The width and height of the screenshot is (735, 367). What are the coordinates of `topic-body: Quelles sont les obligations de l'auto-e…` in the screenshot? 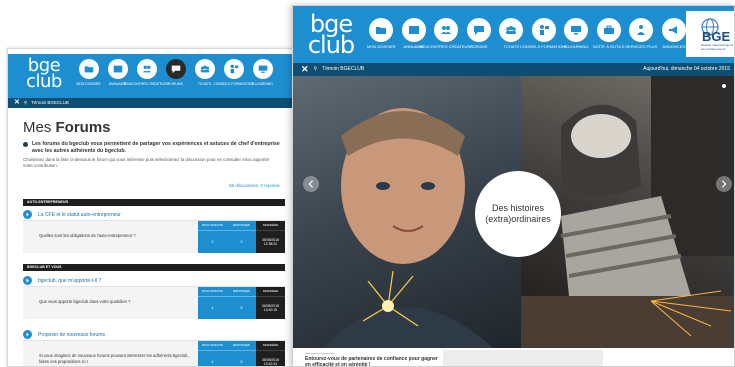 It's located at (154, 237).